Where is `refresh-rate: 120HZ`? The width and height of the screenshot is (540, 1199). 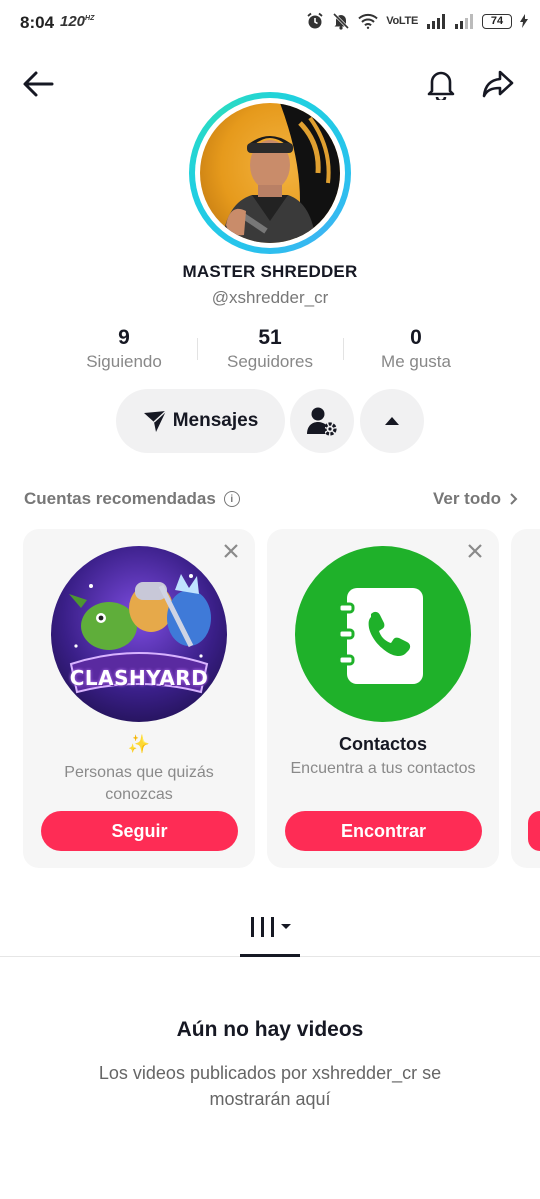 refresh-rate: 120HZ is located at coordinates (77, 21).